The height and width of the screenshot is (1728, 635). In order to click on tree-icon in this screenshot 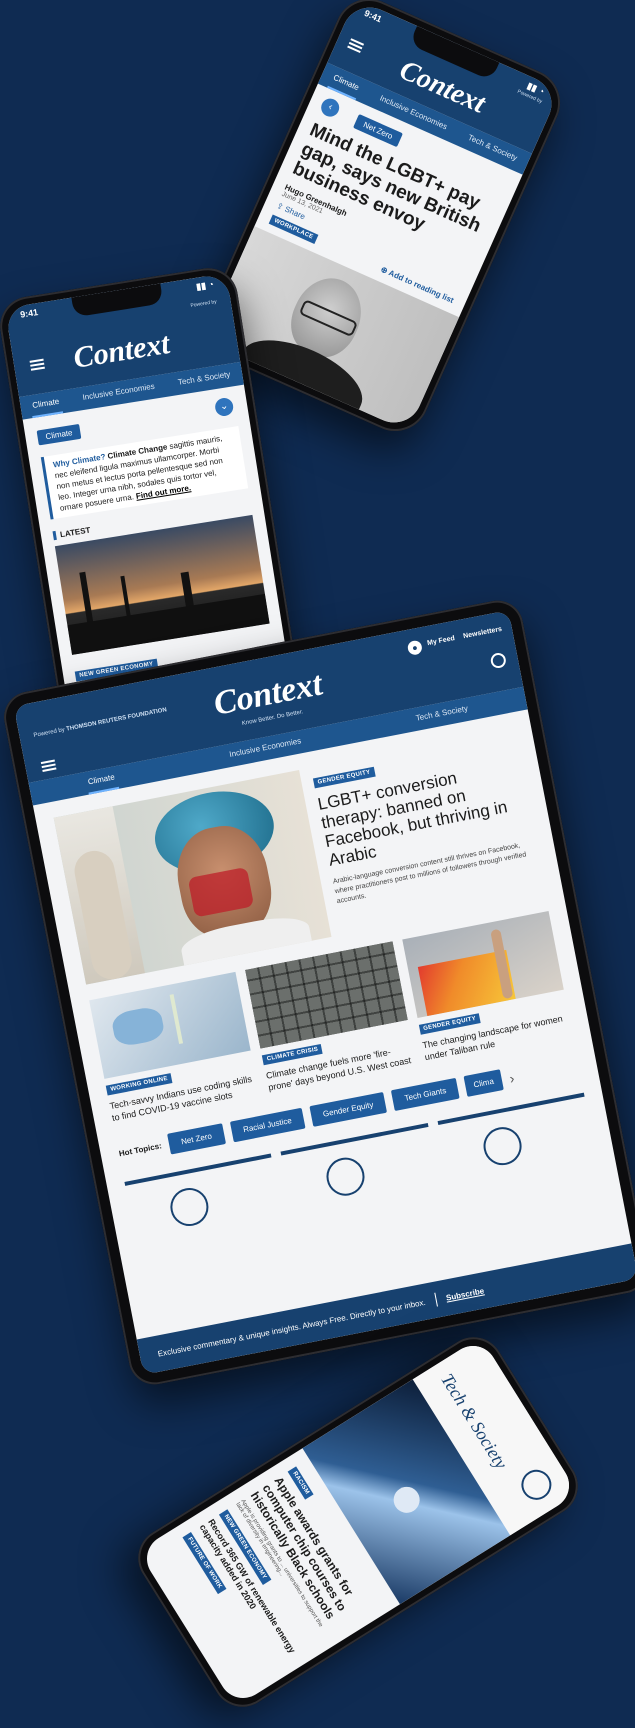, I will do `click(189, 1207)`.